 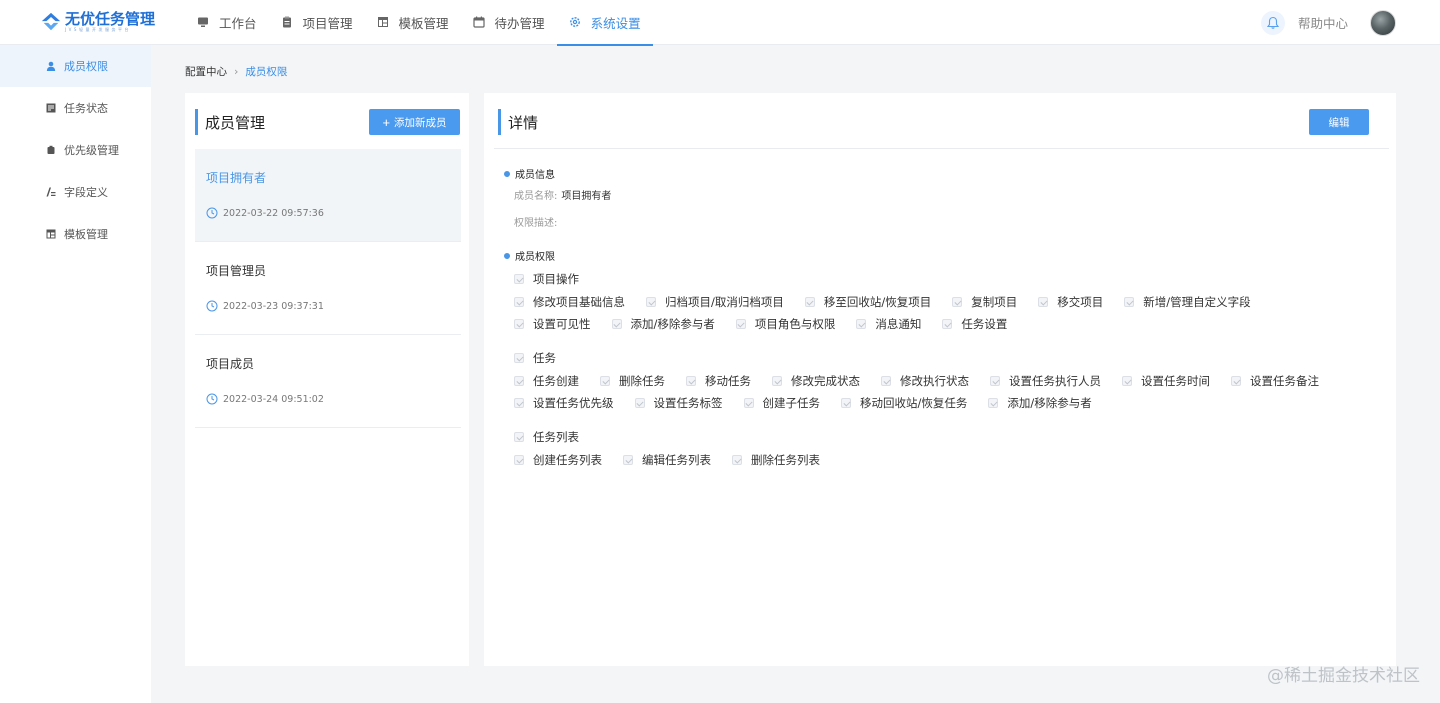 I want to click on nav-item-templates: 模板管理, so click(x=413, y=22).